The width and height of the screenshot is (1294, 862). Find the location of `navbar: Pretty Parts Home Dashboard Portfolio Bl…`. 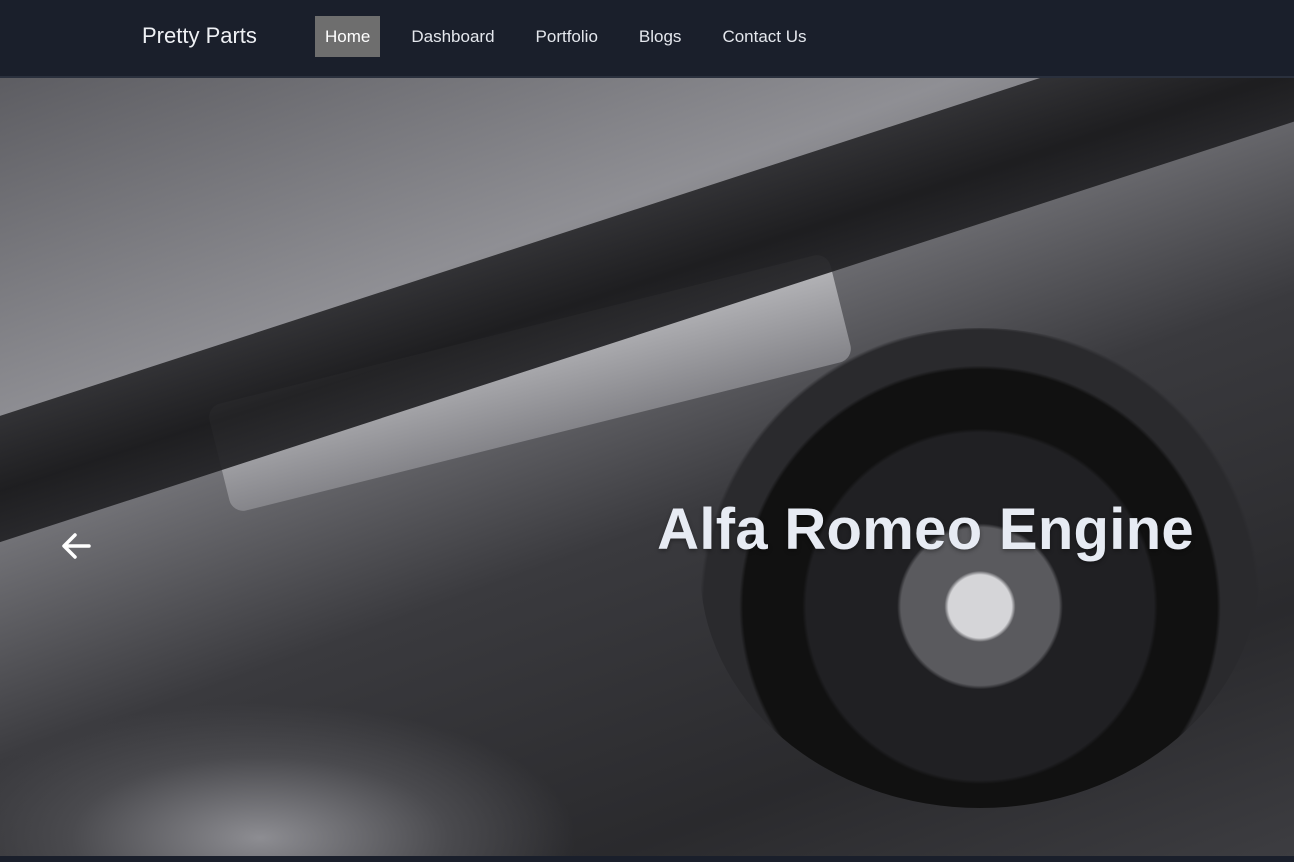

navbar: Pretty Parts Home Dashboard Portfolio Bl… is located at coordinates (647, 39).